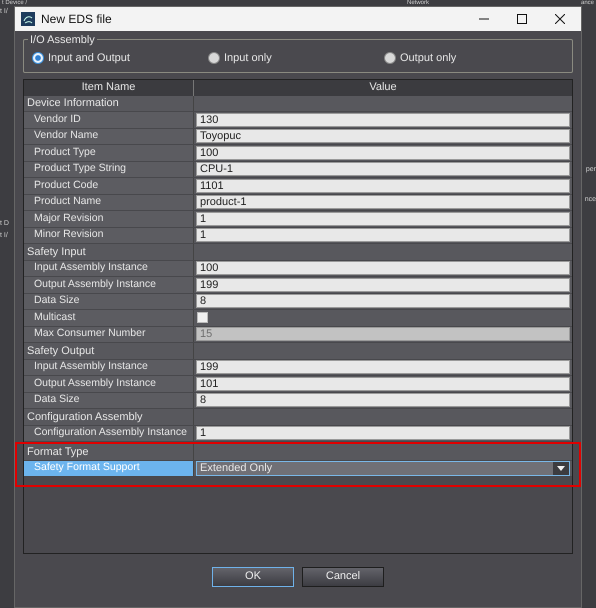  Describe the element at coordinates (383, 202) in the screenshot. I see `value-field: product-1` at that location.